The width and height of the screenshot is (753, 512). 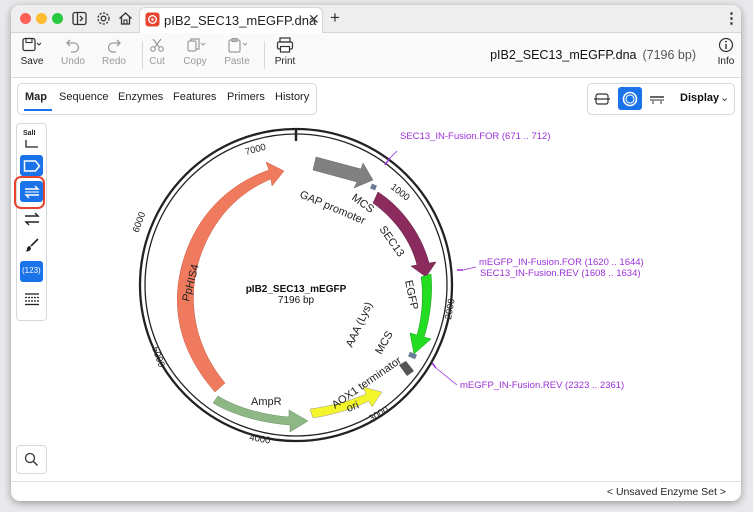 What do you see at coordinates (399, 193) in the screenshot?
I see `tick-label-1000: 1000` at bounding box center [399, 193].